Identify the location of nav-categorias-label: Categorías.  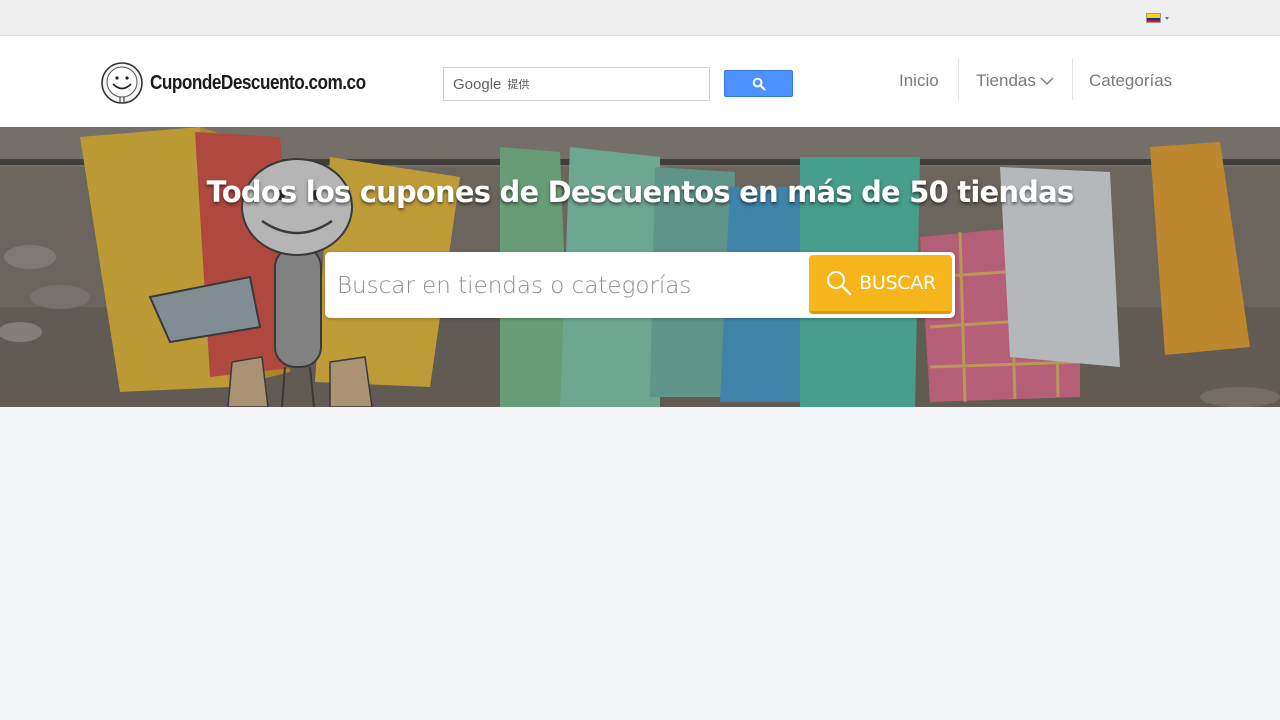
(1131, 80).